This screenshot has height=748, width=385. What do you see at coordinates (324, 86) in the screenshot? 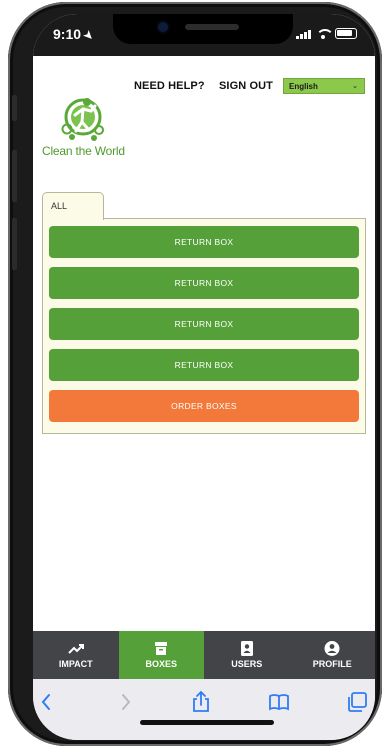
I see `language-select: English ⌄` at bounding box center [324, 86].